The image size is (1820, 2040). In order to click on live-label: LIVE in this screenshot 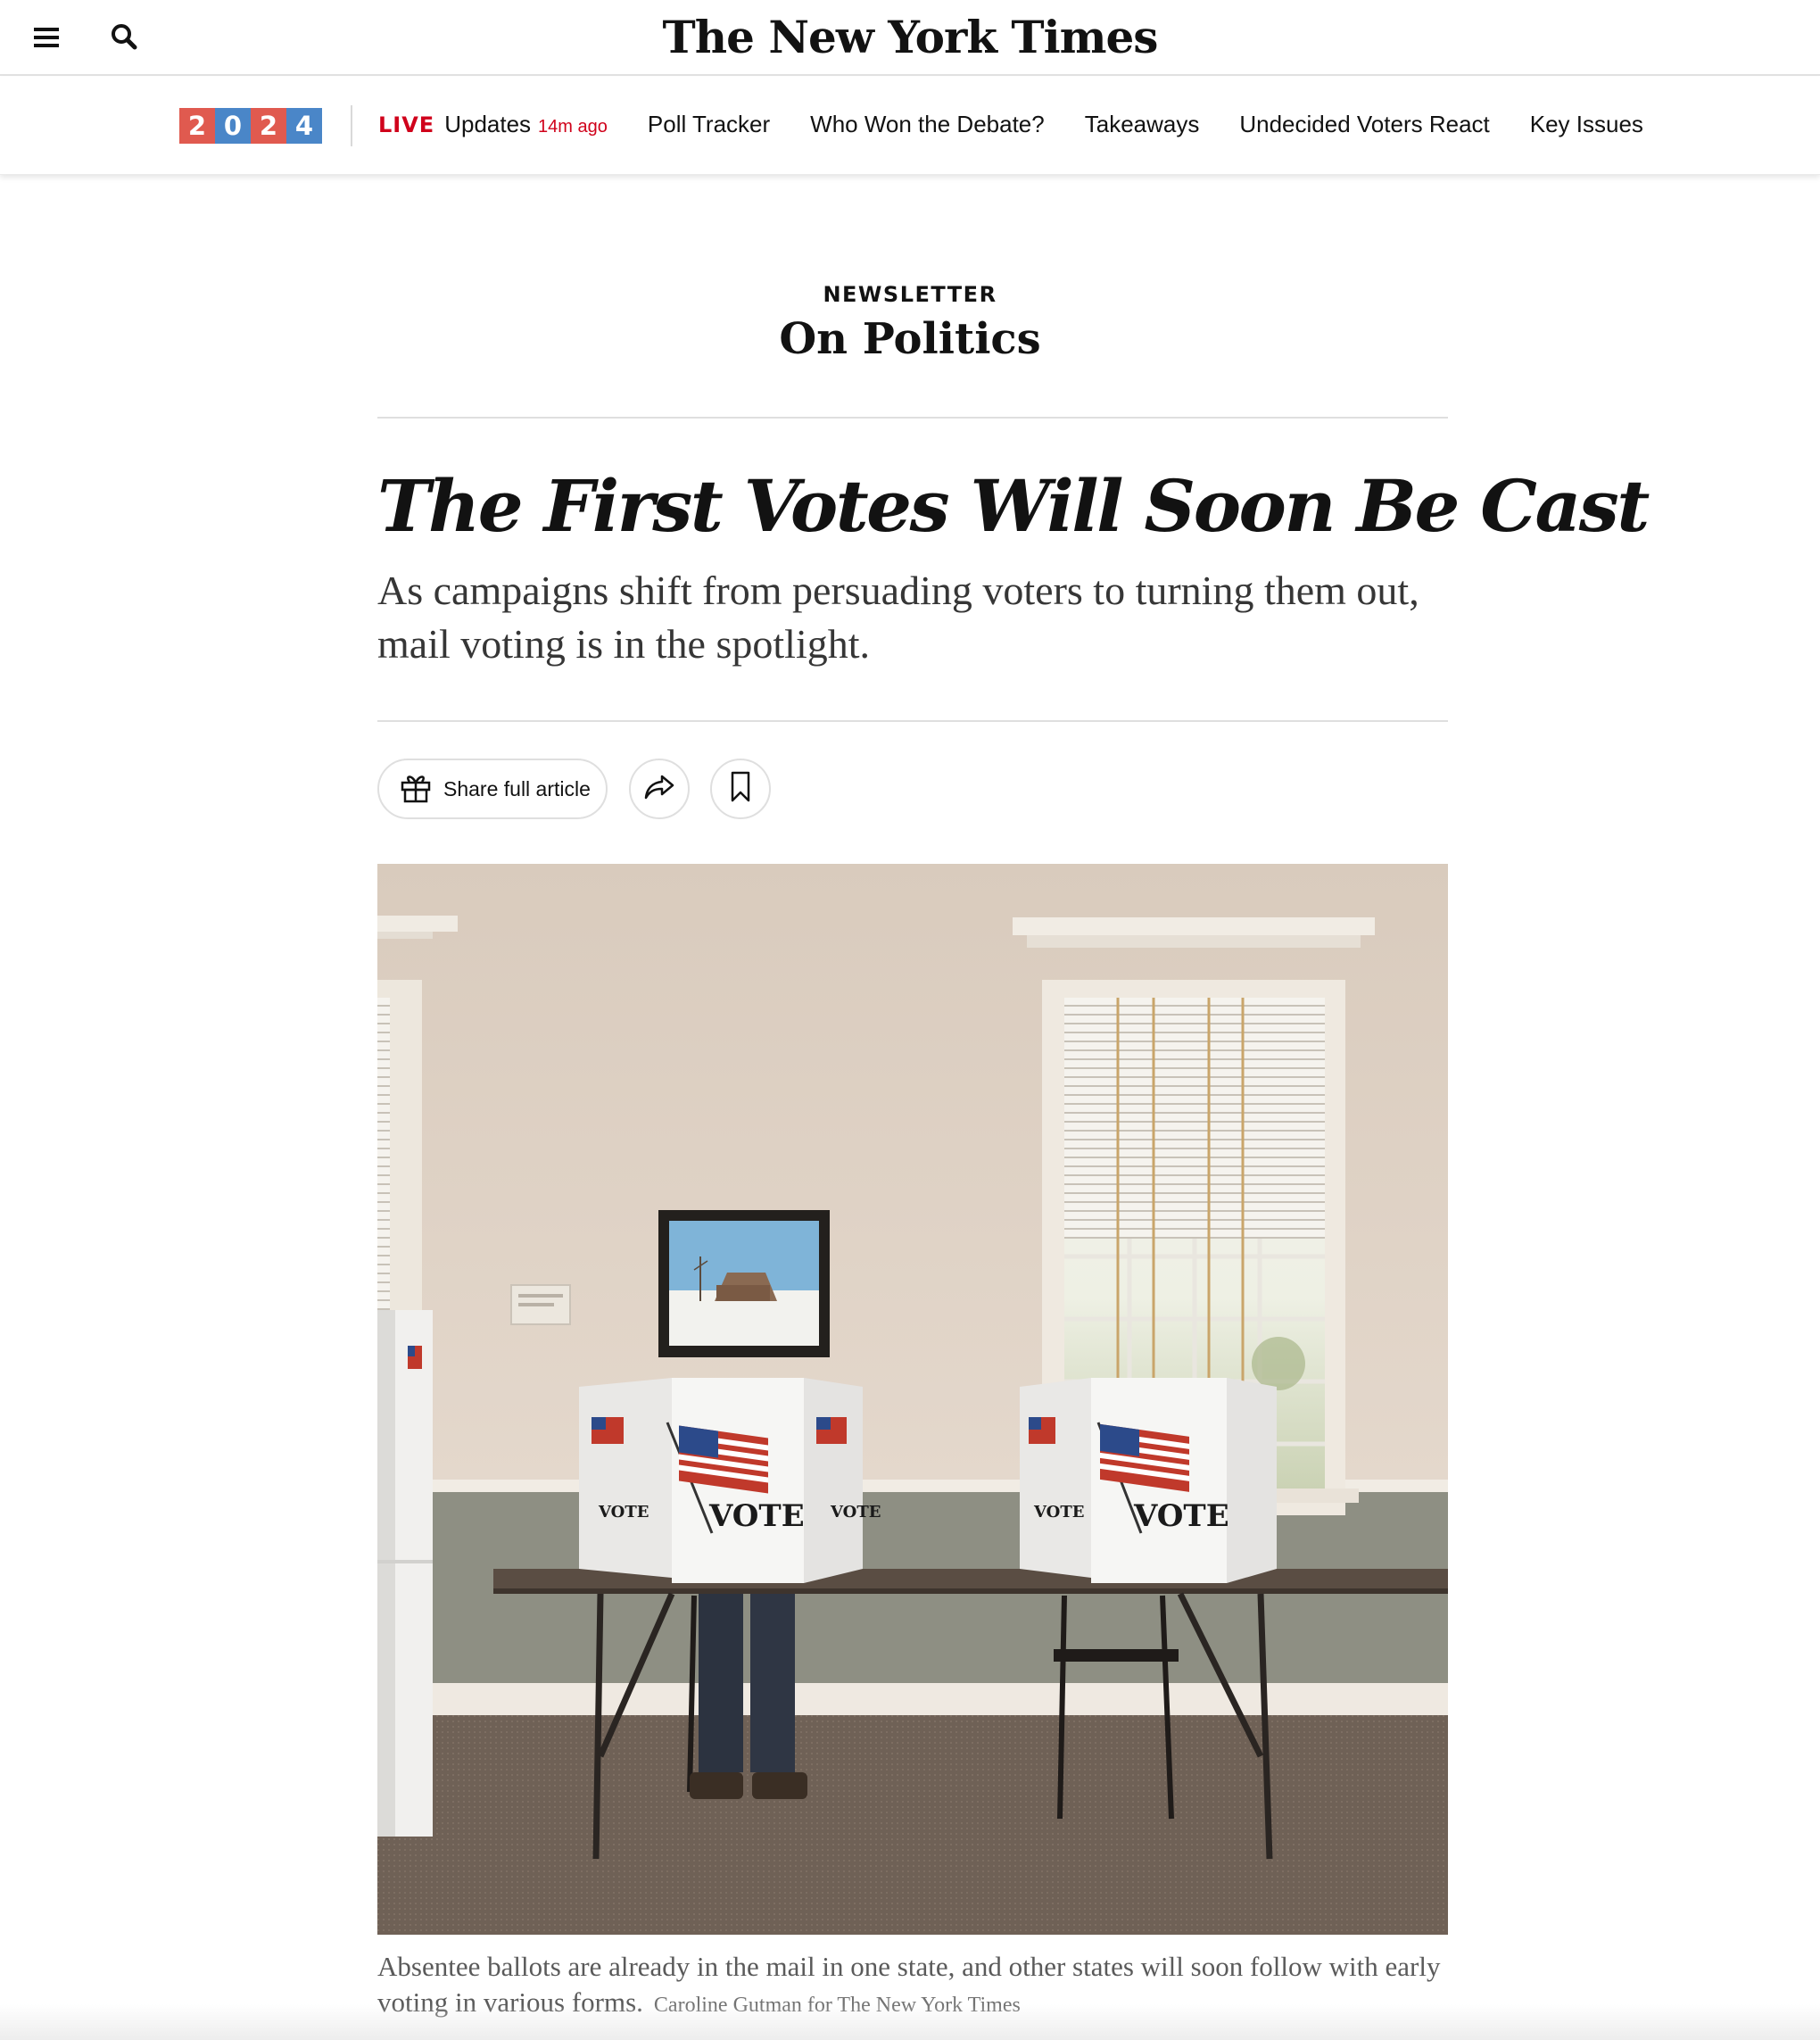, I will do `click(406, 124)`.